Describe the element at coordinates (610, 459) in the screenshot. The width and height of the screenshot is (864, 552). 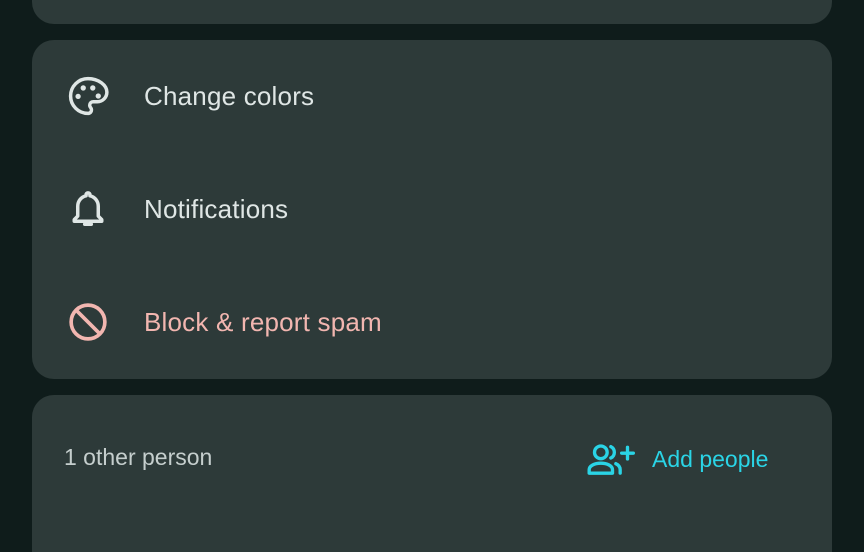
I see `person-add-icon` at that location.